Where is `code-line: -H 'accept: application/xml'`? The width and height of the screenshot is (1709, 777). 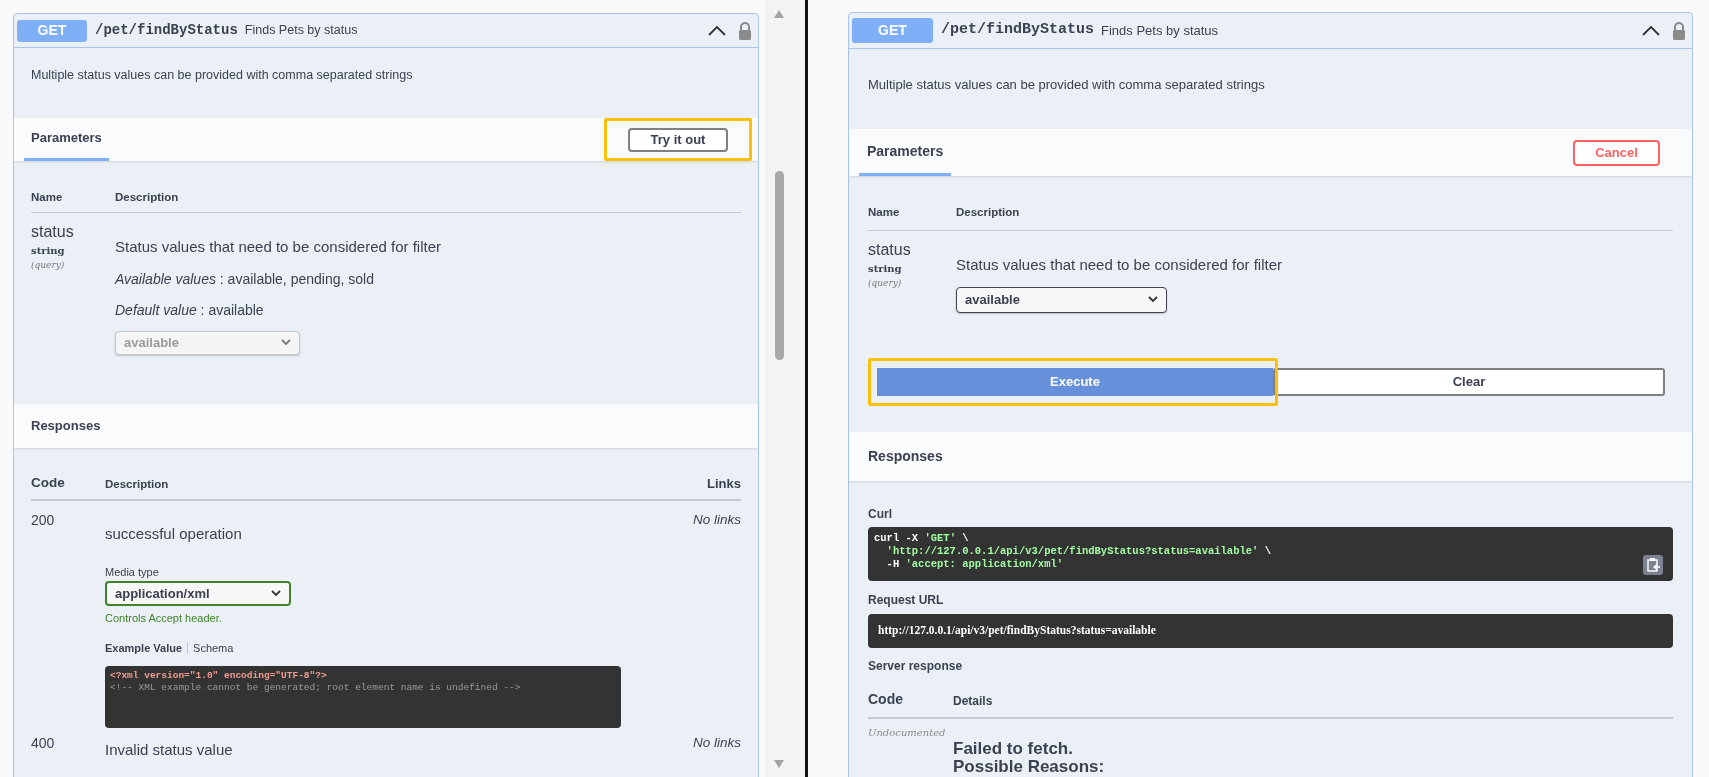
code-line: -H 'accept: application/xml' is located at coordinates (974, 564).